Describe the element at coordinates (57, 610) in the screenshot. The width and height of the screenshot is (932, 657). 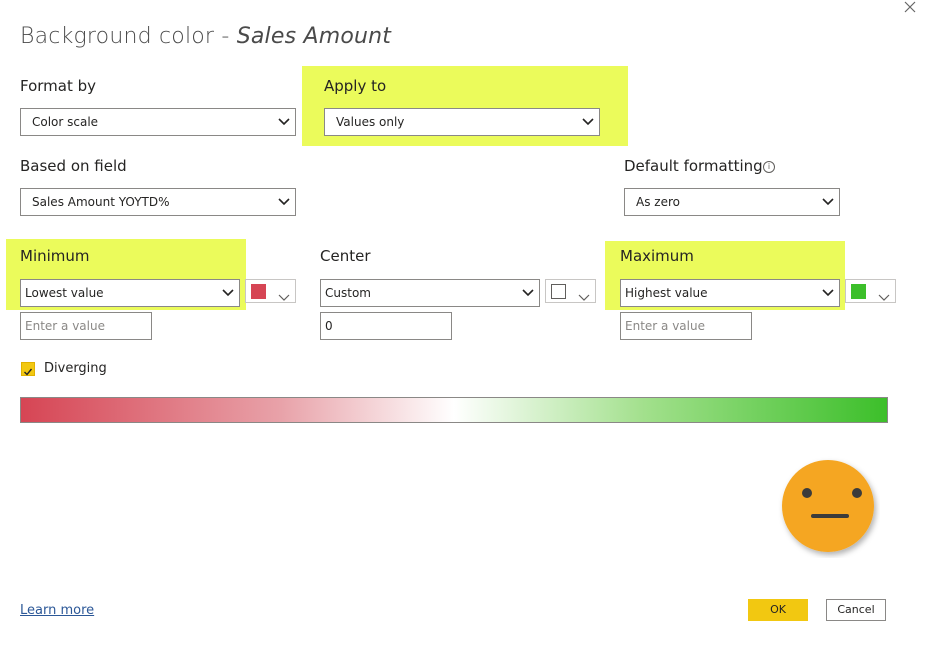
I see `learn-more-link: Learn more` at that location.